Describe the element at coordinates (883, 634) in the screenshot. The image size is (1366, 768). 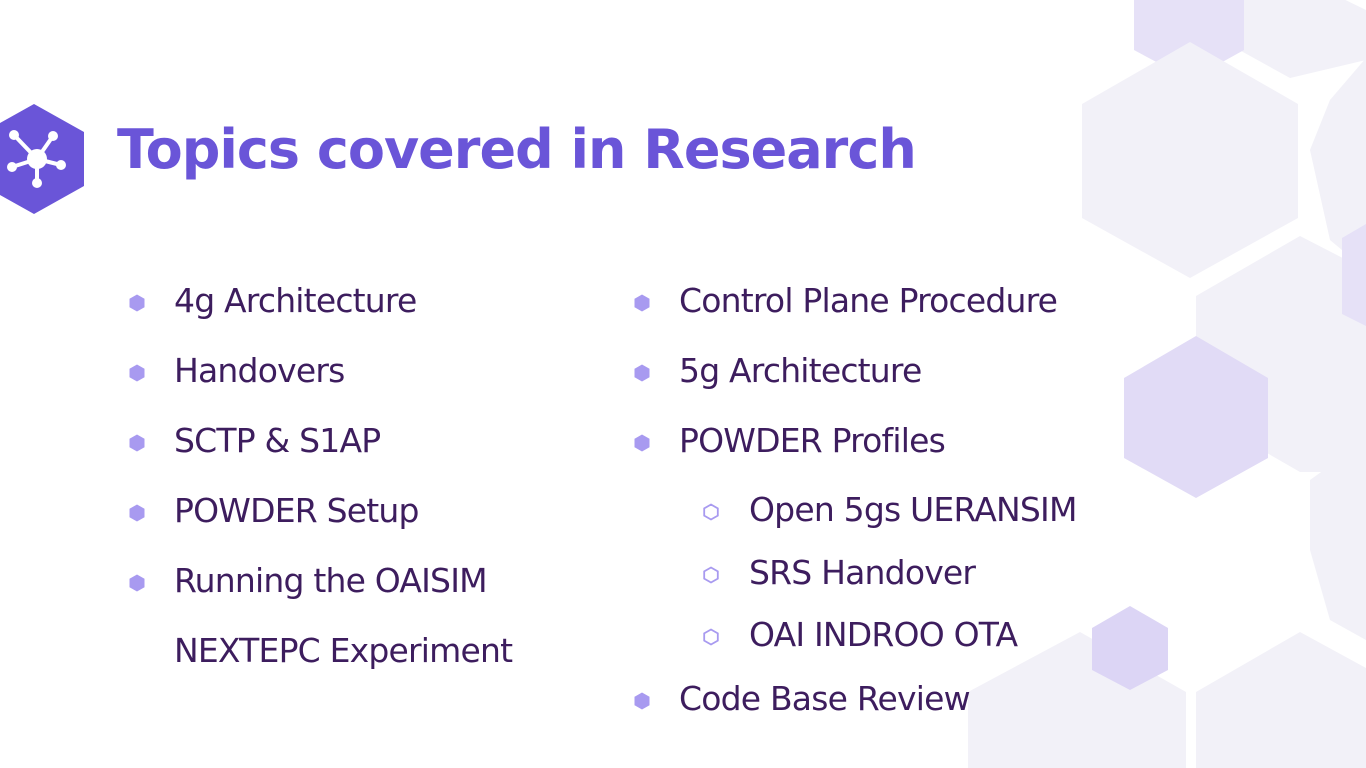
I see `subtopic-item: OAI INDROO OTA` at that location.